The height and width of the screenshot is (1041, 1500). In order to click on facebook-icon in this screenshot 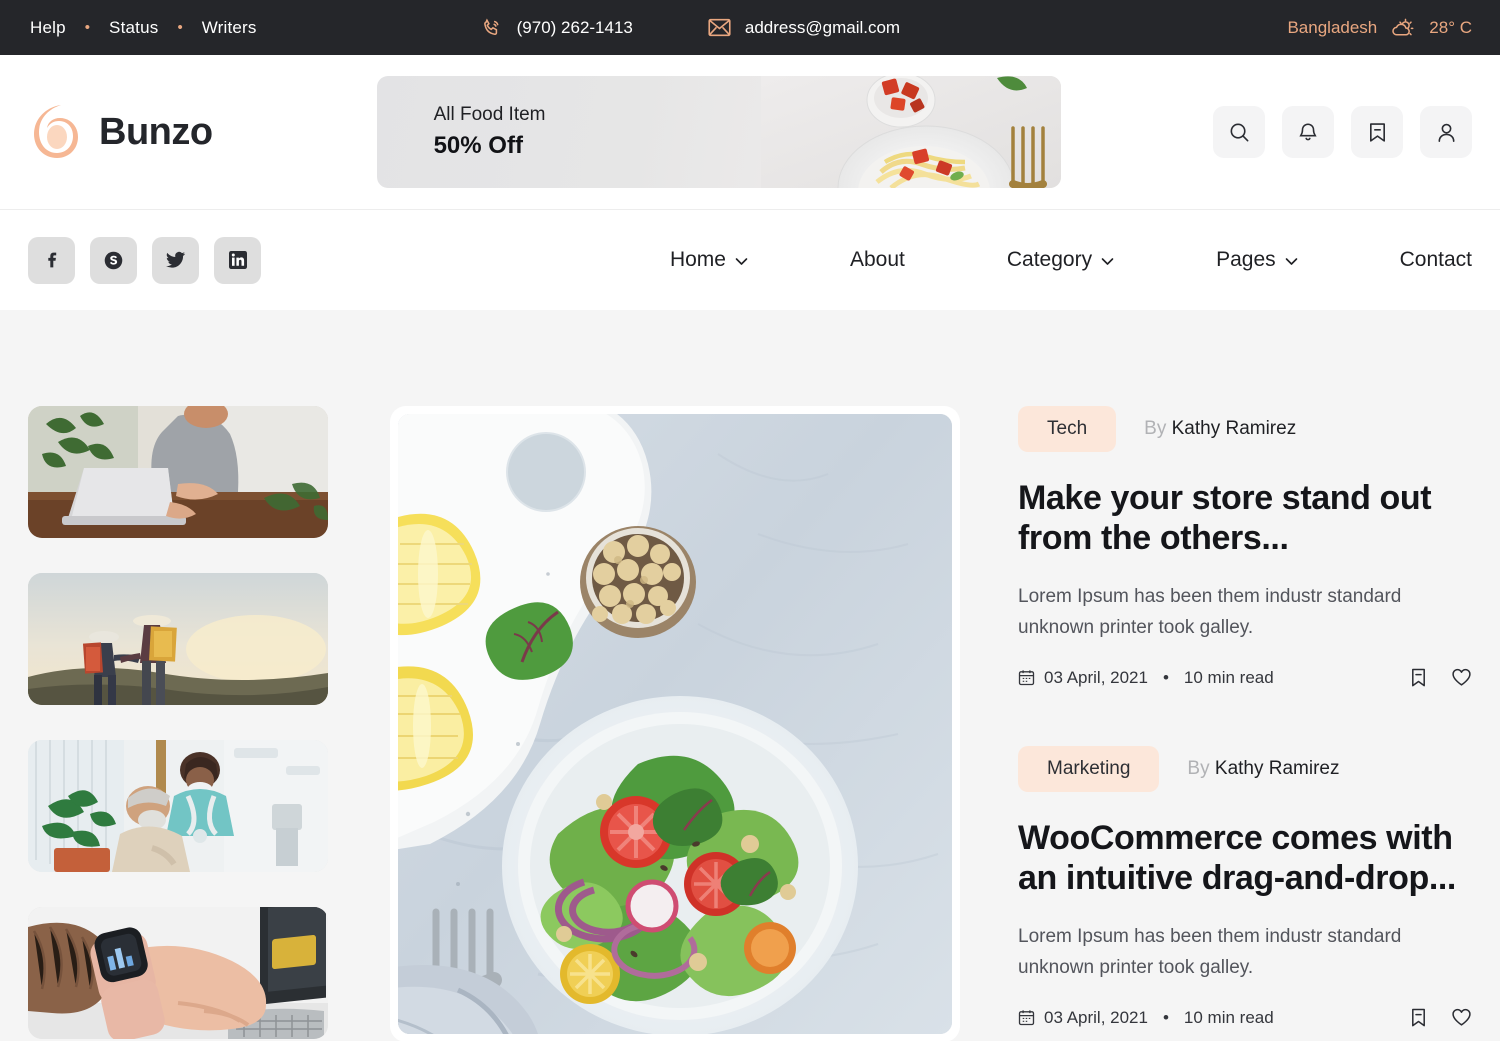, I will do `click(52, 260)`.